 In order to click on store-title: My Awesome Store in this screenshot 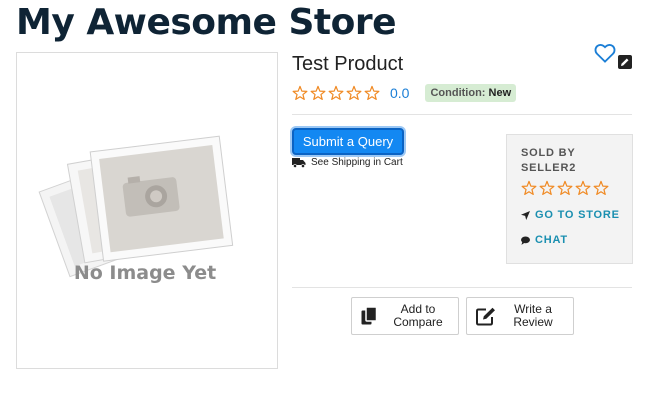, I will do `click(206, 22)`.